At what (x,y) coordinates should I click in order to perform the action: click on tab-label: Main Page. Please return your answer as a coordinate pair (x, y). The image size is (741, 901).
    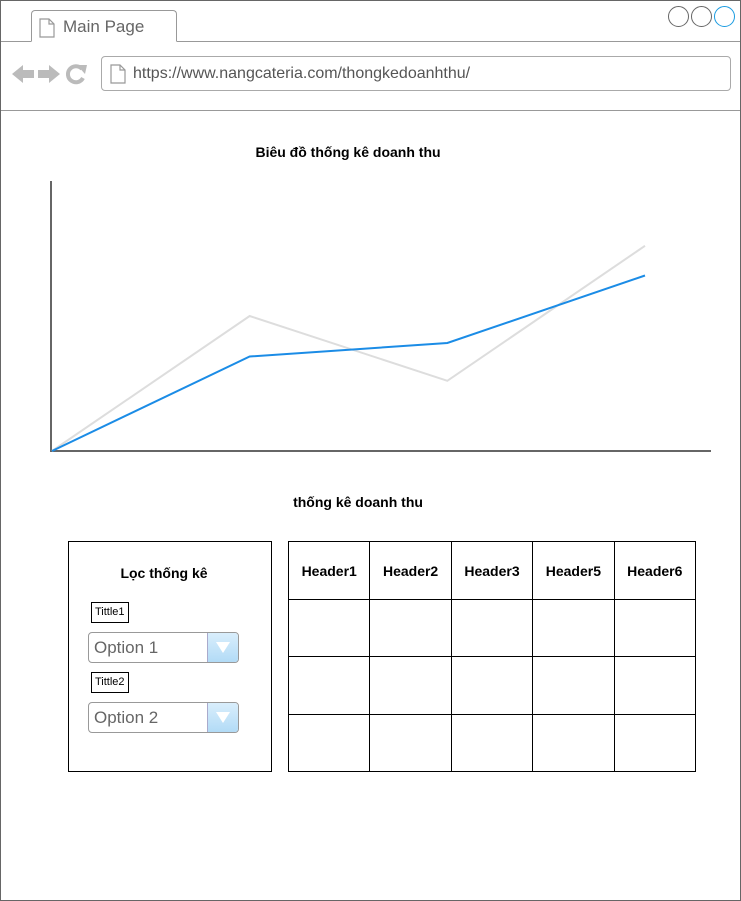
    Looking at the image, I should click on (104, 26).